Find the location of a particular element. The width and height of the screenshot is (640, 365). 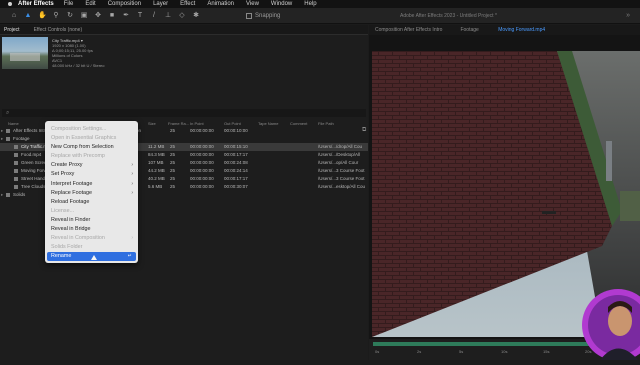

col-file-path: File Path is located at coordinates (326, 123).